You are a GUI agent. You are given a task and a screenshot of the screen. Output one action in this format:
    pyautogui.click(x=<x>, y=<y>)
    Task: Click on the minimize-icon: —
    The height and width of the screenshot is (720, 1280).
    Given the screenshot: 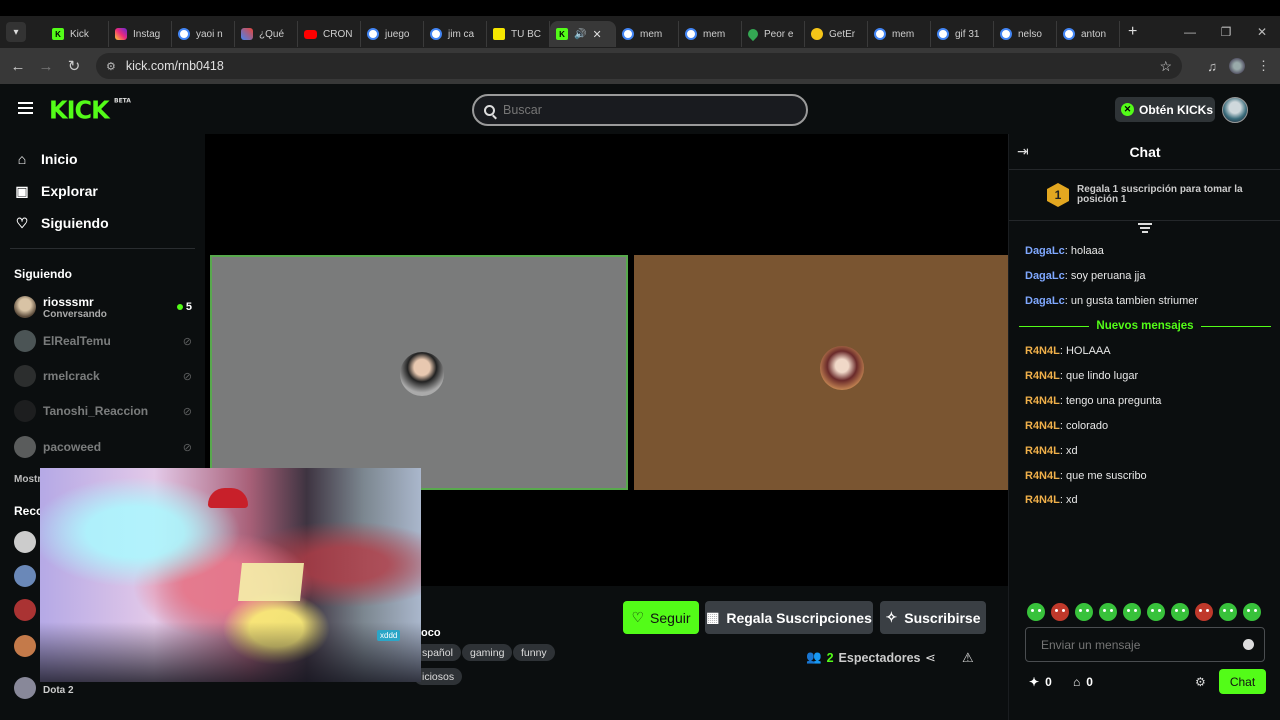 What is the action you would take?
    pyautogui.click(x=1190, y=32)
    